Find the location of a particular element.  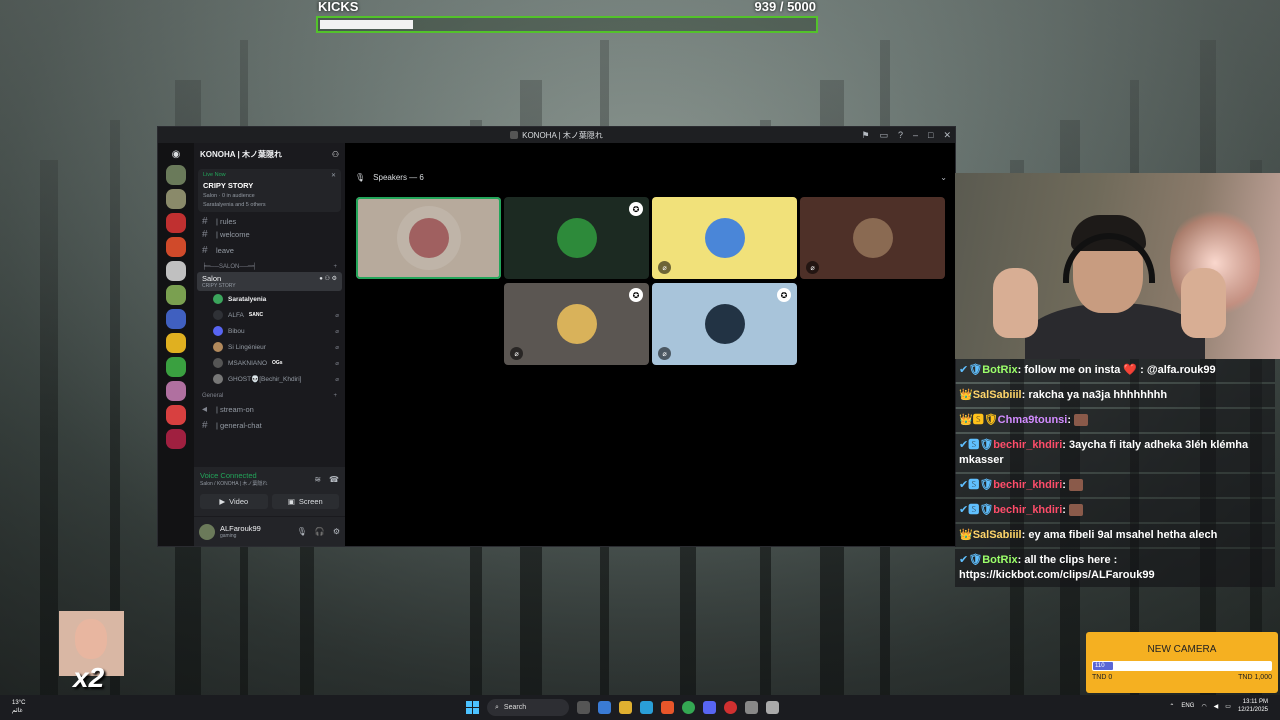

speaker-tile is located at coordinates (428, 238).